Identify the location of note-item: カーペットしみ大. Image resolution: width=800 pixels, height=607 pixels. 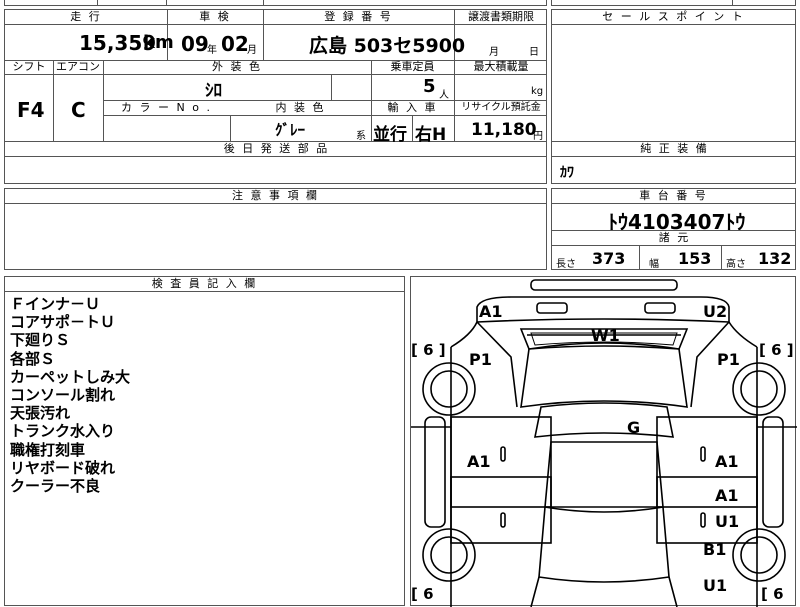
(70, 376).